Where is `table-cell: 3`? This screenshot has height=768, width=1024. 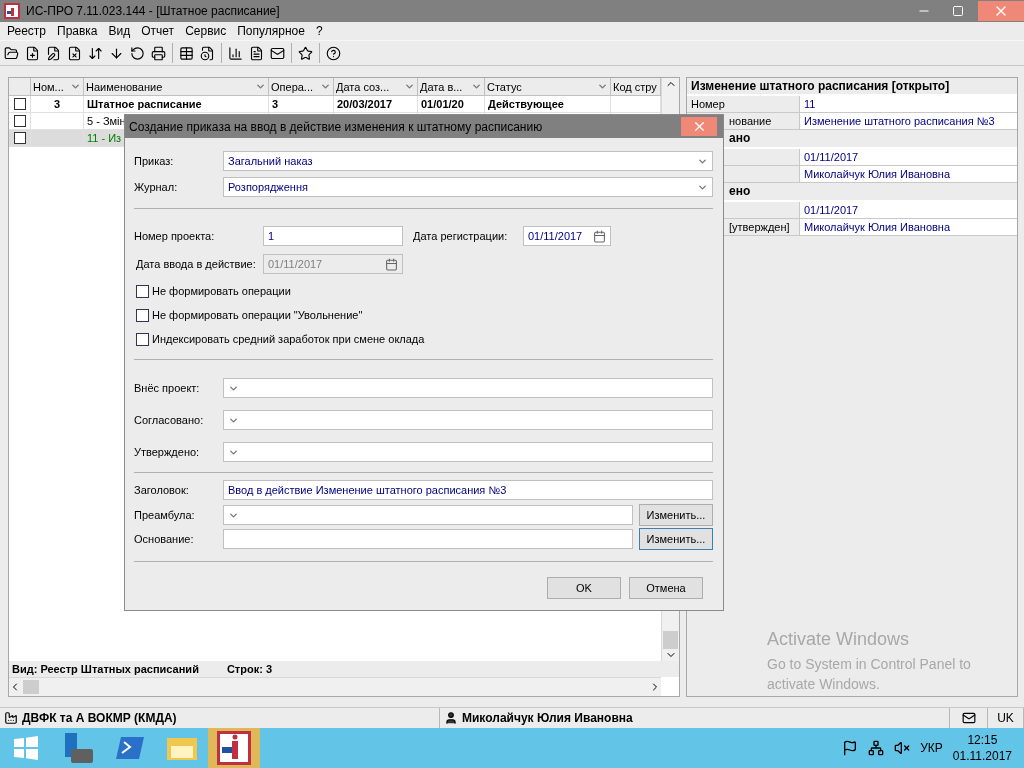 table-cell: 3 is located at coordinates (57, 104).